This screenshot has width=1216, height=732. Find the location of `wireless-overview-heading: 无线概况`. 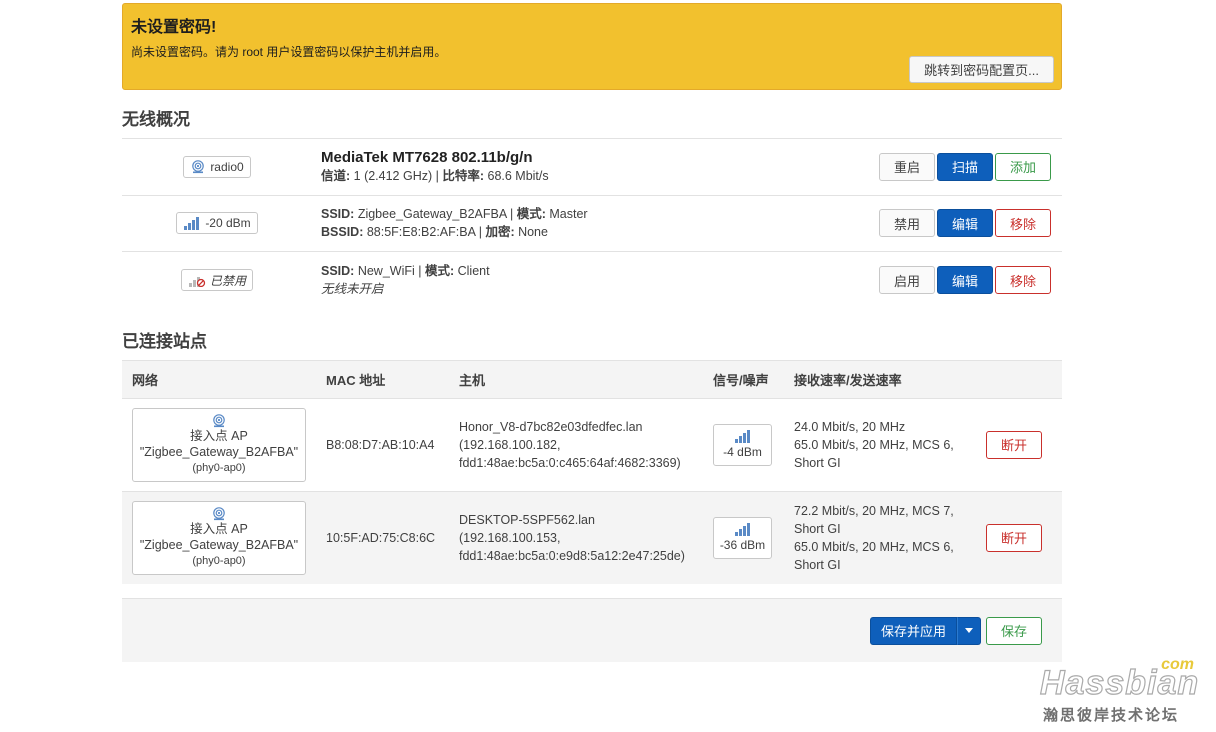

wireless-overview-heading: 无线概况 is located at coordinates (156, 119).